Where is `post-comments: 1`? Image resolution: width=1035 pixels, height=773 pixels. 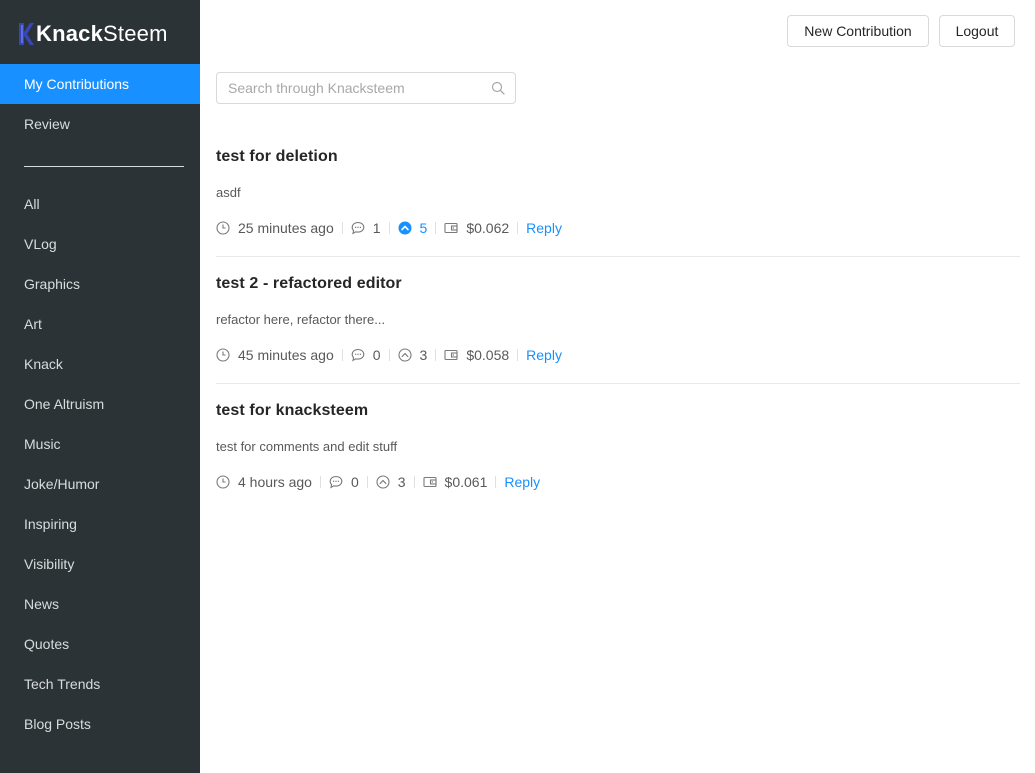
post-comments: 1 is located at coordinates (366, 228).